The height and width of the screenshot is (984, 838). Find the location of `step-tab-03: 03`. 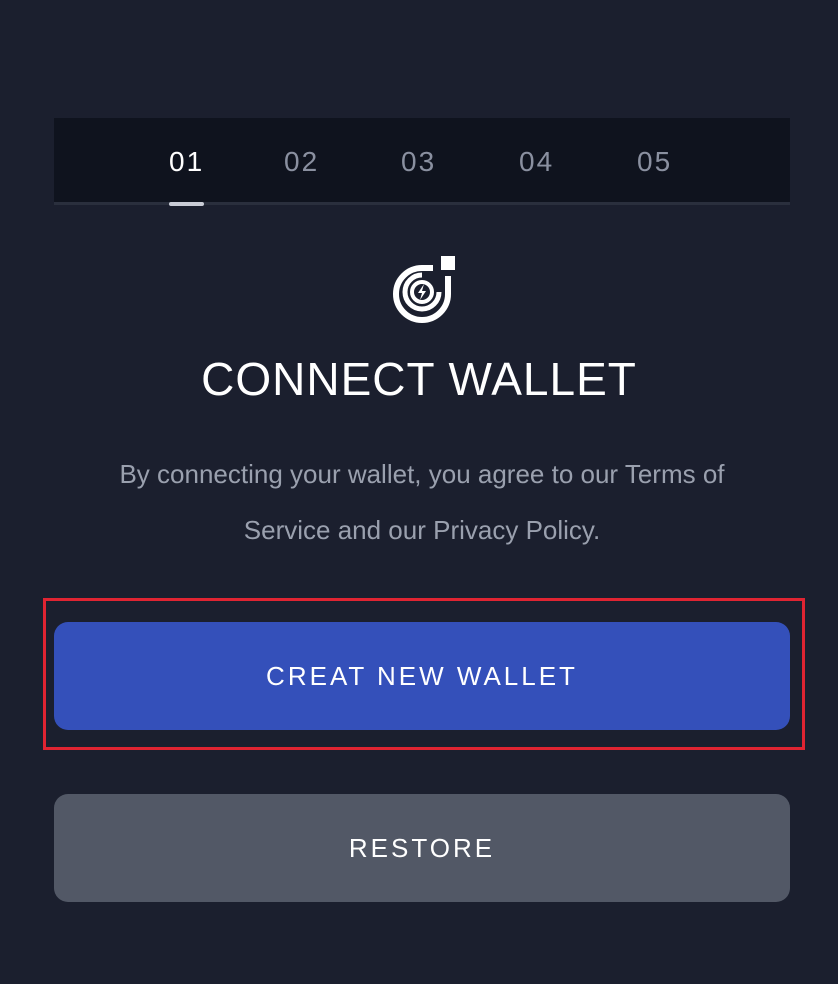

step-tab-03: 03 is located at coordinates (418, 162).